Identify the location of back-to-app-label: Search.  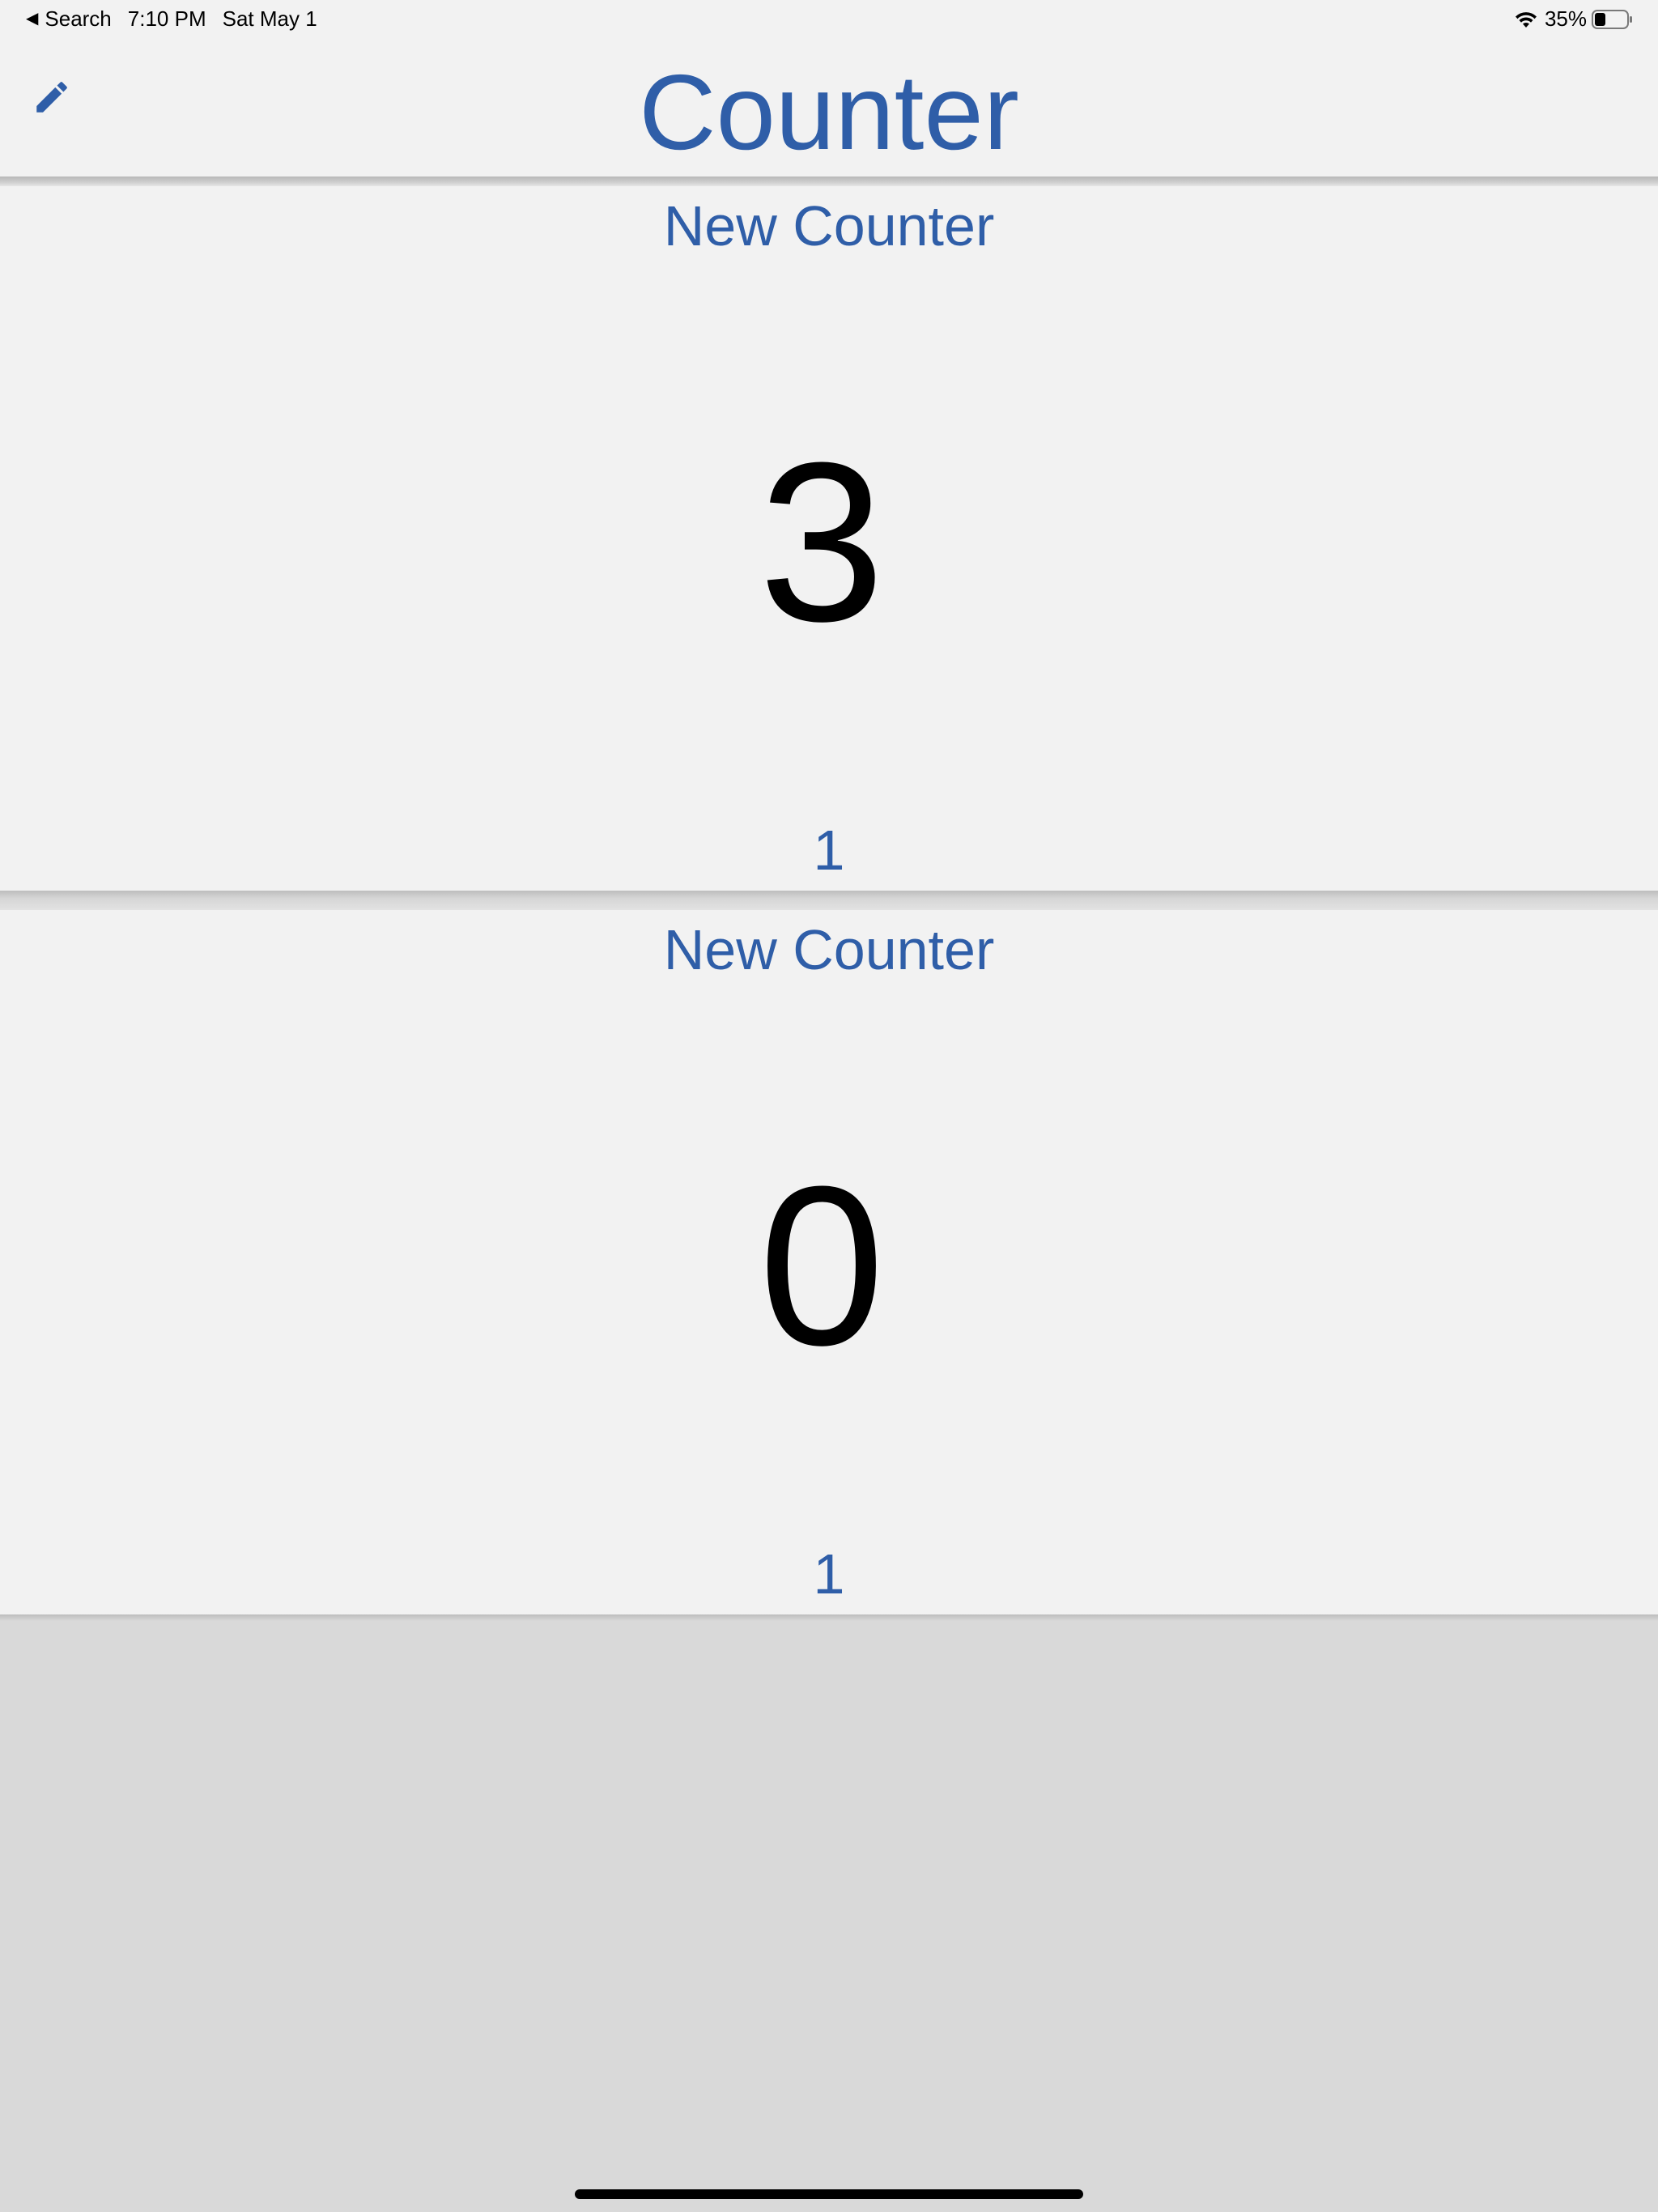
(78, 19).